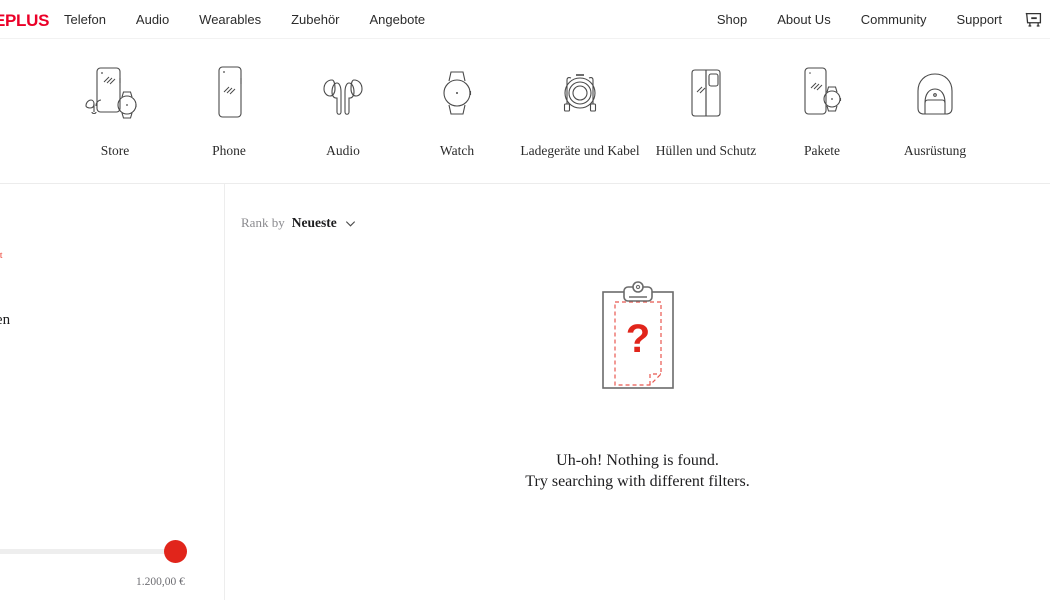 The width and height of the screenshot is (1050, 600). What do you see at coordinates (732, 19) in the screenshot?
I see `nav-item-shop: Shop` at bounding box center [732, 19].